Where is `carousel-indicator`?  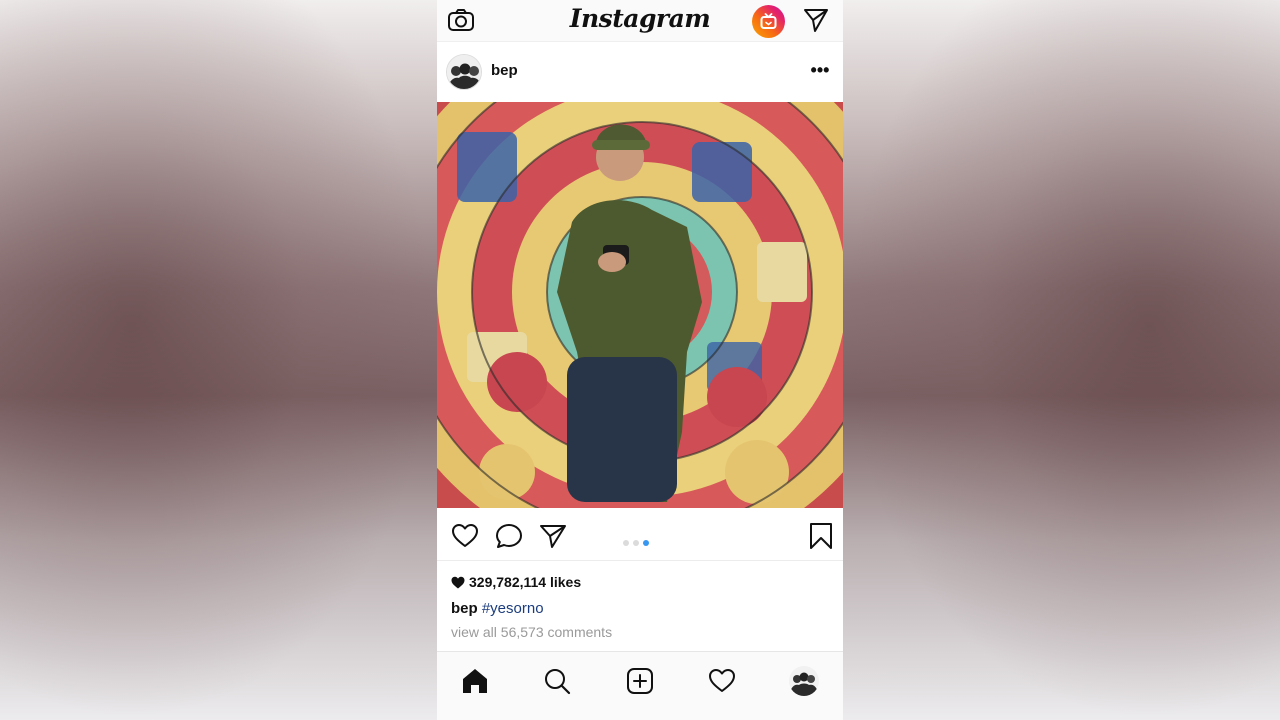 carousel-indicator is located at coordinates (638, 539).